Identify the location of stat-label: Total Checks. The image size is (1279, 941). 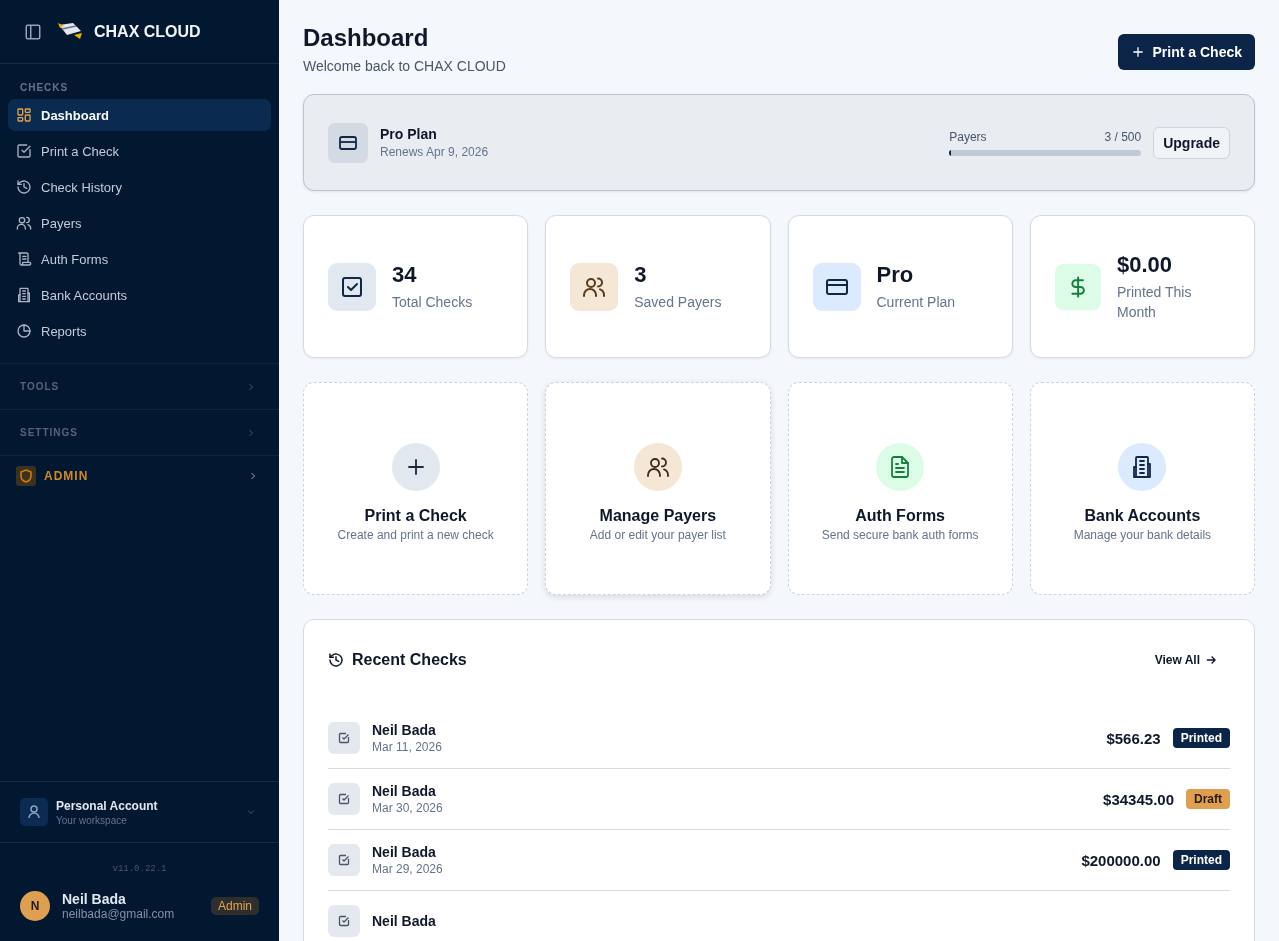
(432, 302).